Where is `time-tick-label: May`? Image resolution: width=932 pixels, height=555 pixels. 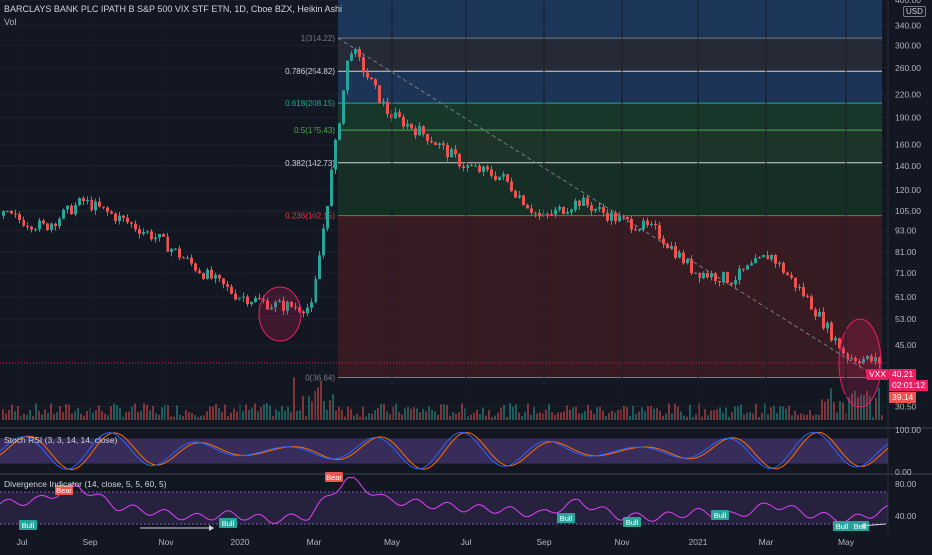
time-tick-label: May is located at coordinates (846, 542).